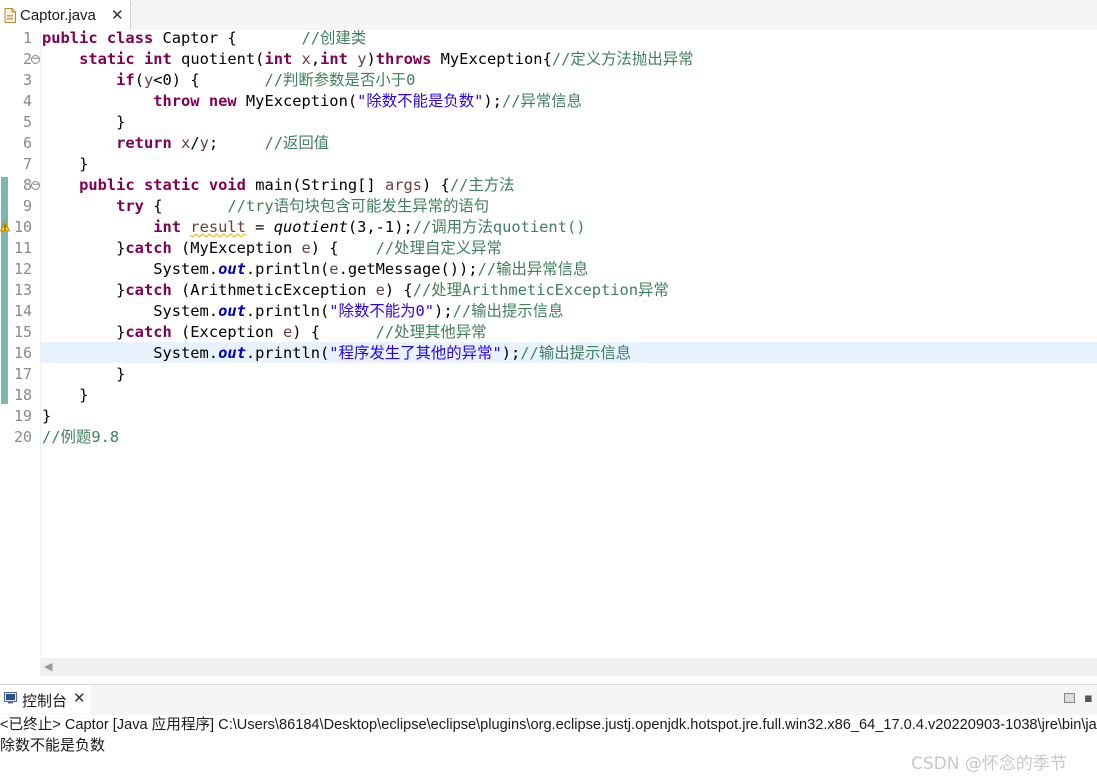 This screenshot has width=1097, height=782. Describe the element at coordinates (130, 206) in the screenshot. I see `code-token: try` at that location.